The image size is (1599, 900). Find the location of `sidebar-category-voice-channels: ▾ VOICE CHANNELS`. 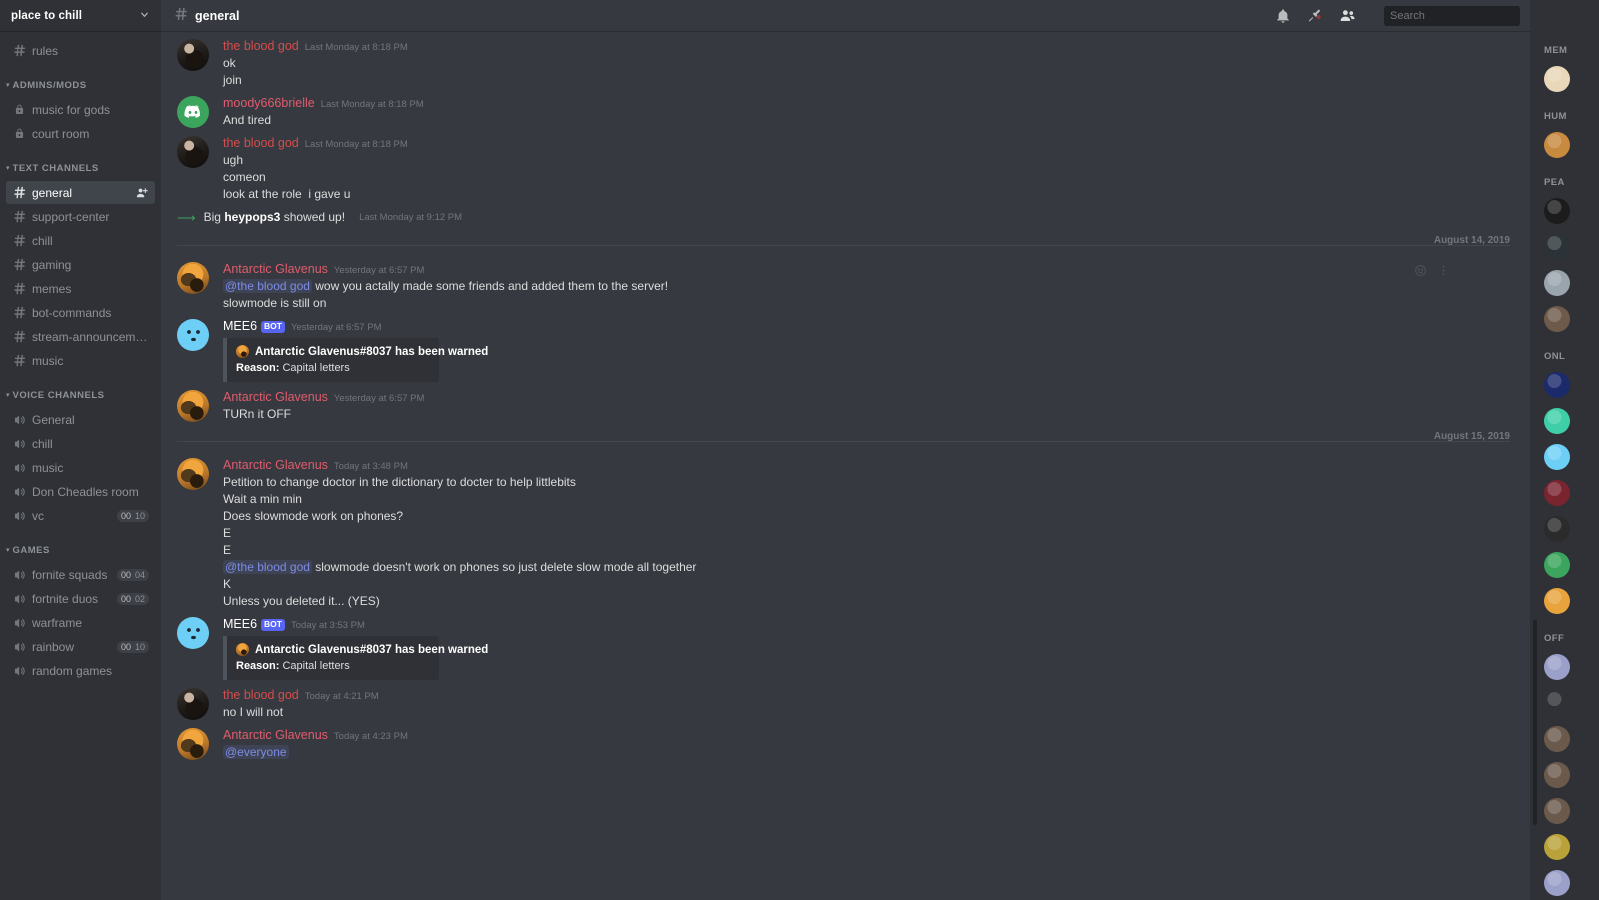

sidebar-category-voice-channels: ▾ VOICE CHANNELS is located at coordinates (80, 395).